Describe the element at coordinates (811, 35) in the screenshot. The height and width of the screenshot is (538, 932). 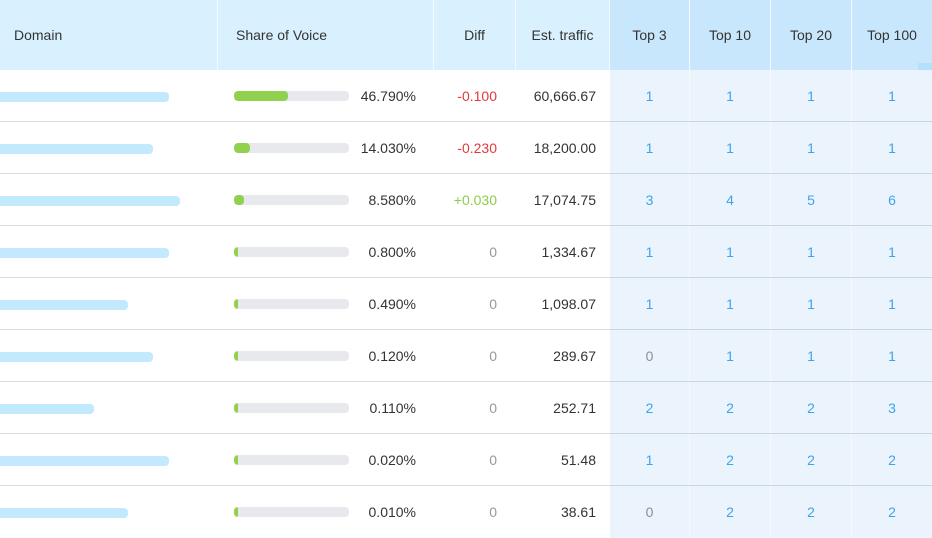
I see `column-header-top20: Top 20` at that location.